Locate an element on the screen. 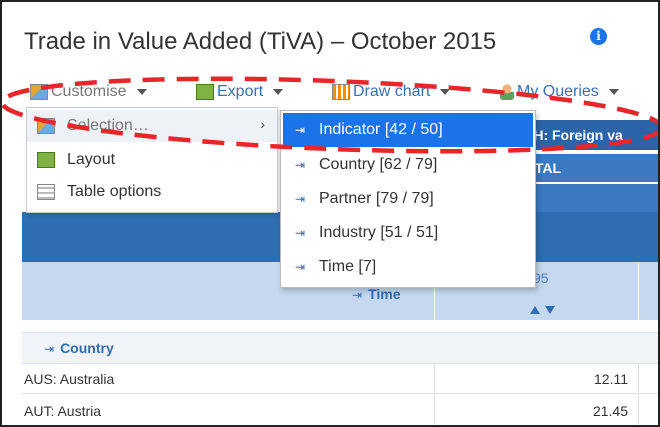 The image size is (660, 427). country-label-text: Country is located at coordinates (87, 348).